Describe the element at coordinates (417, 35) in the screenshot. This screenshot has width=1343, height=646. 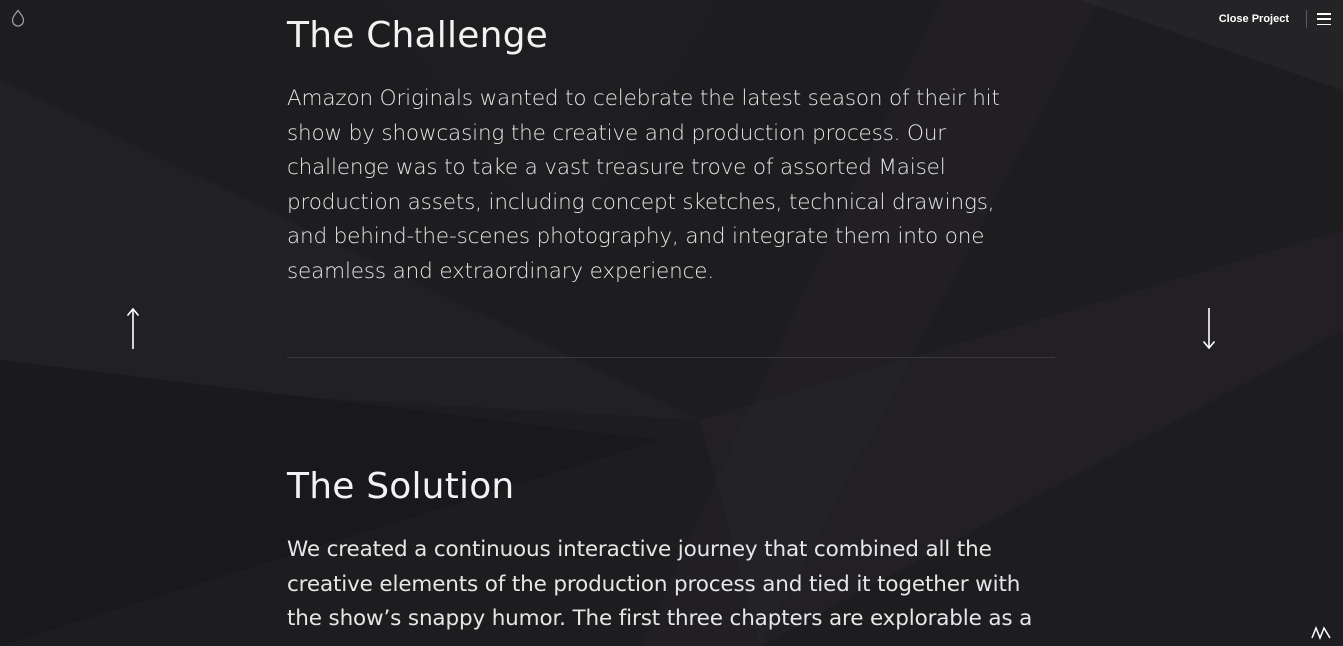
I see `challenge-heading: The Challenge` at that location.